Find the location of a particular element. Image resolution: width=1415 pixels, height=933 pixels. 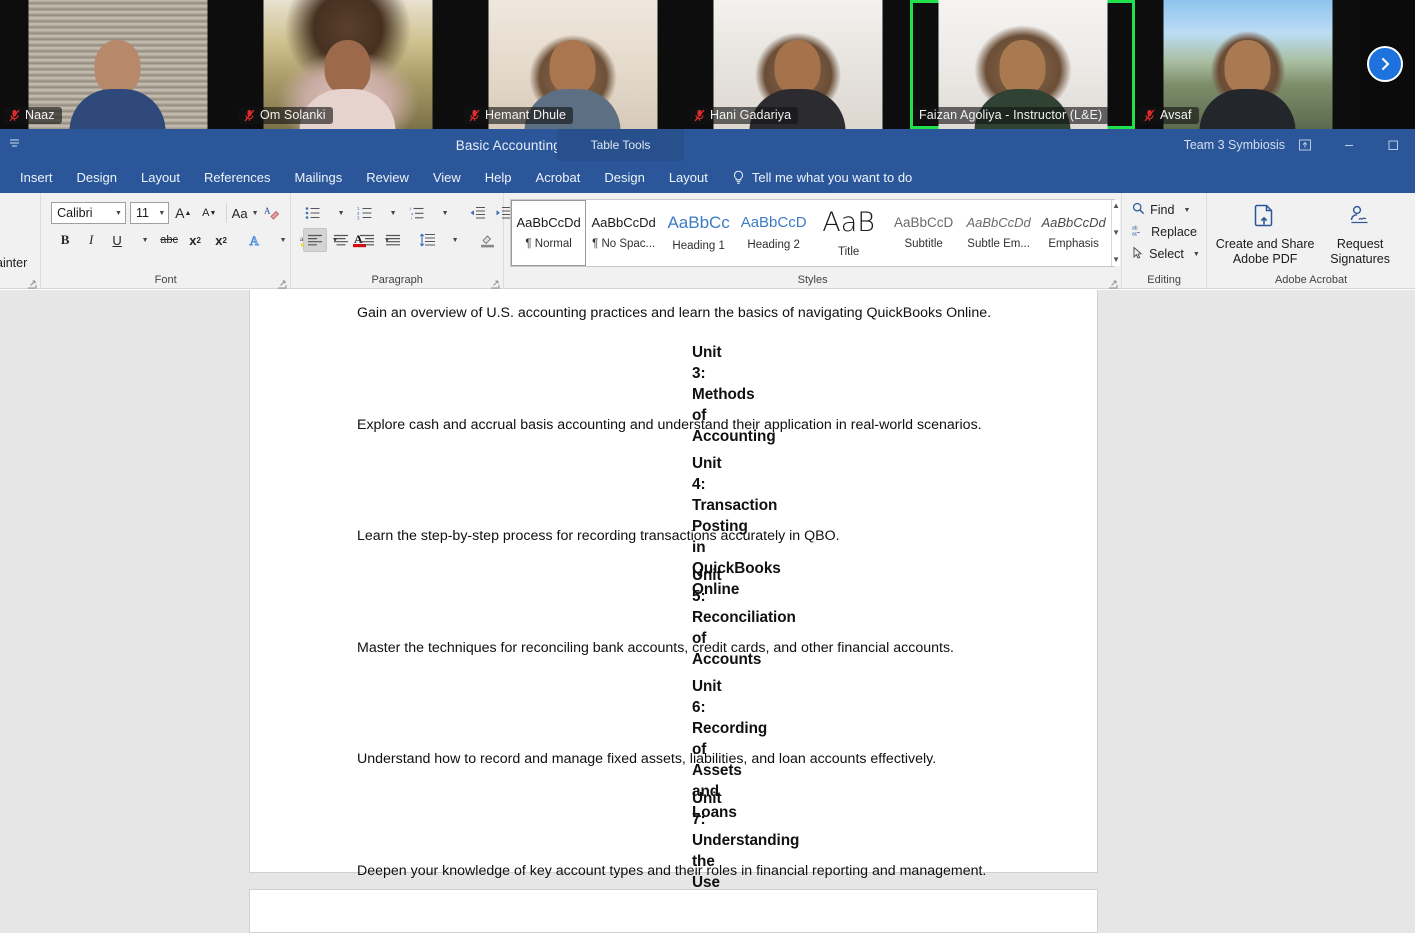

numbering-dropdown-icon: ▼ is located at coordinates (391, 213).